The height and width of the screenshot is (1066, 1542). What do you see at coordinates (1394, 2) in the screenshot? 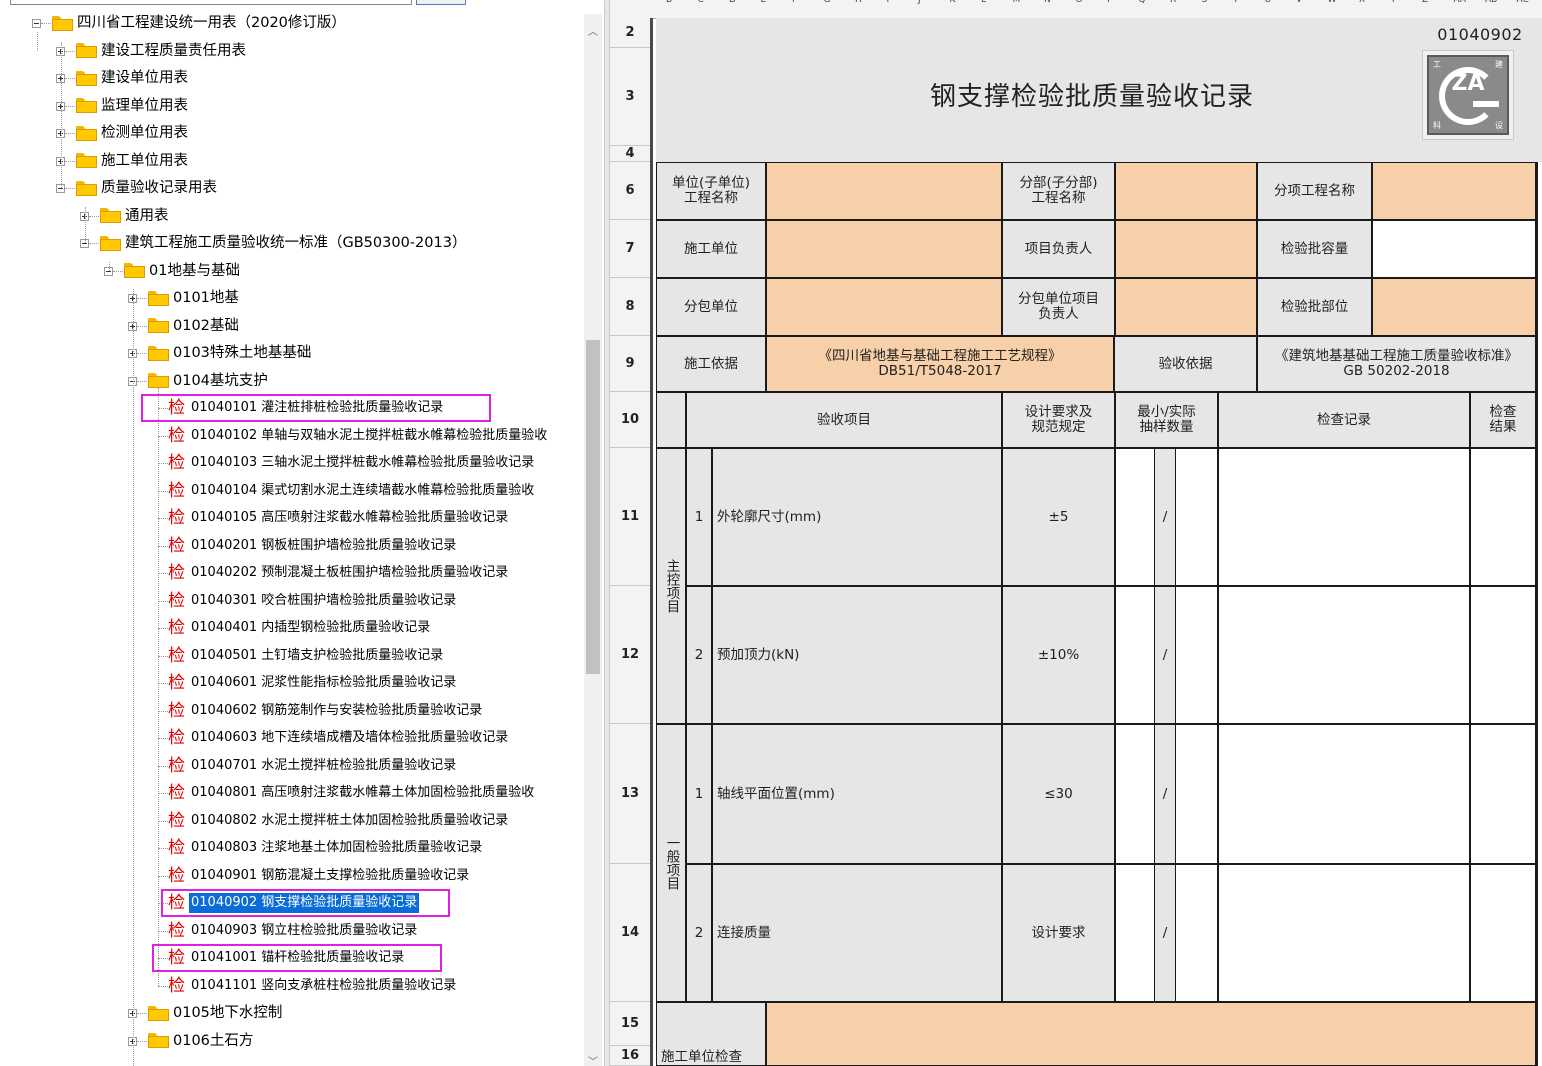
I see `column-letter: Y` at bounding box center [1394, 2].